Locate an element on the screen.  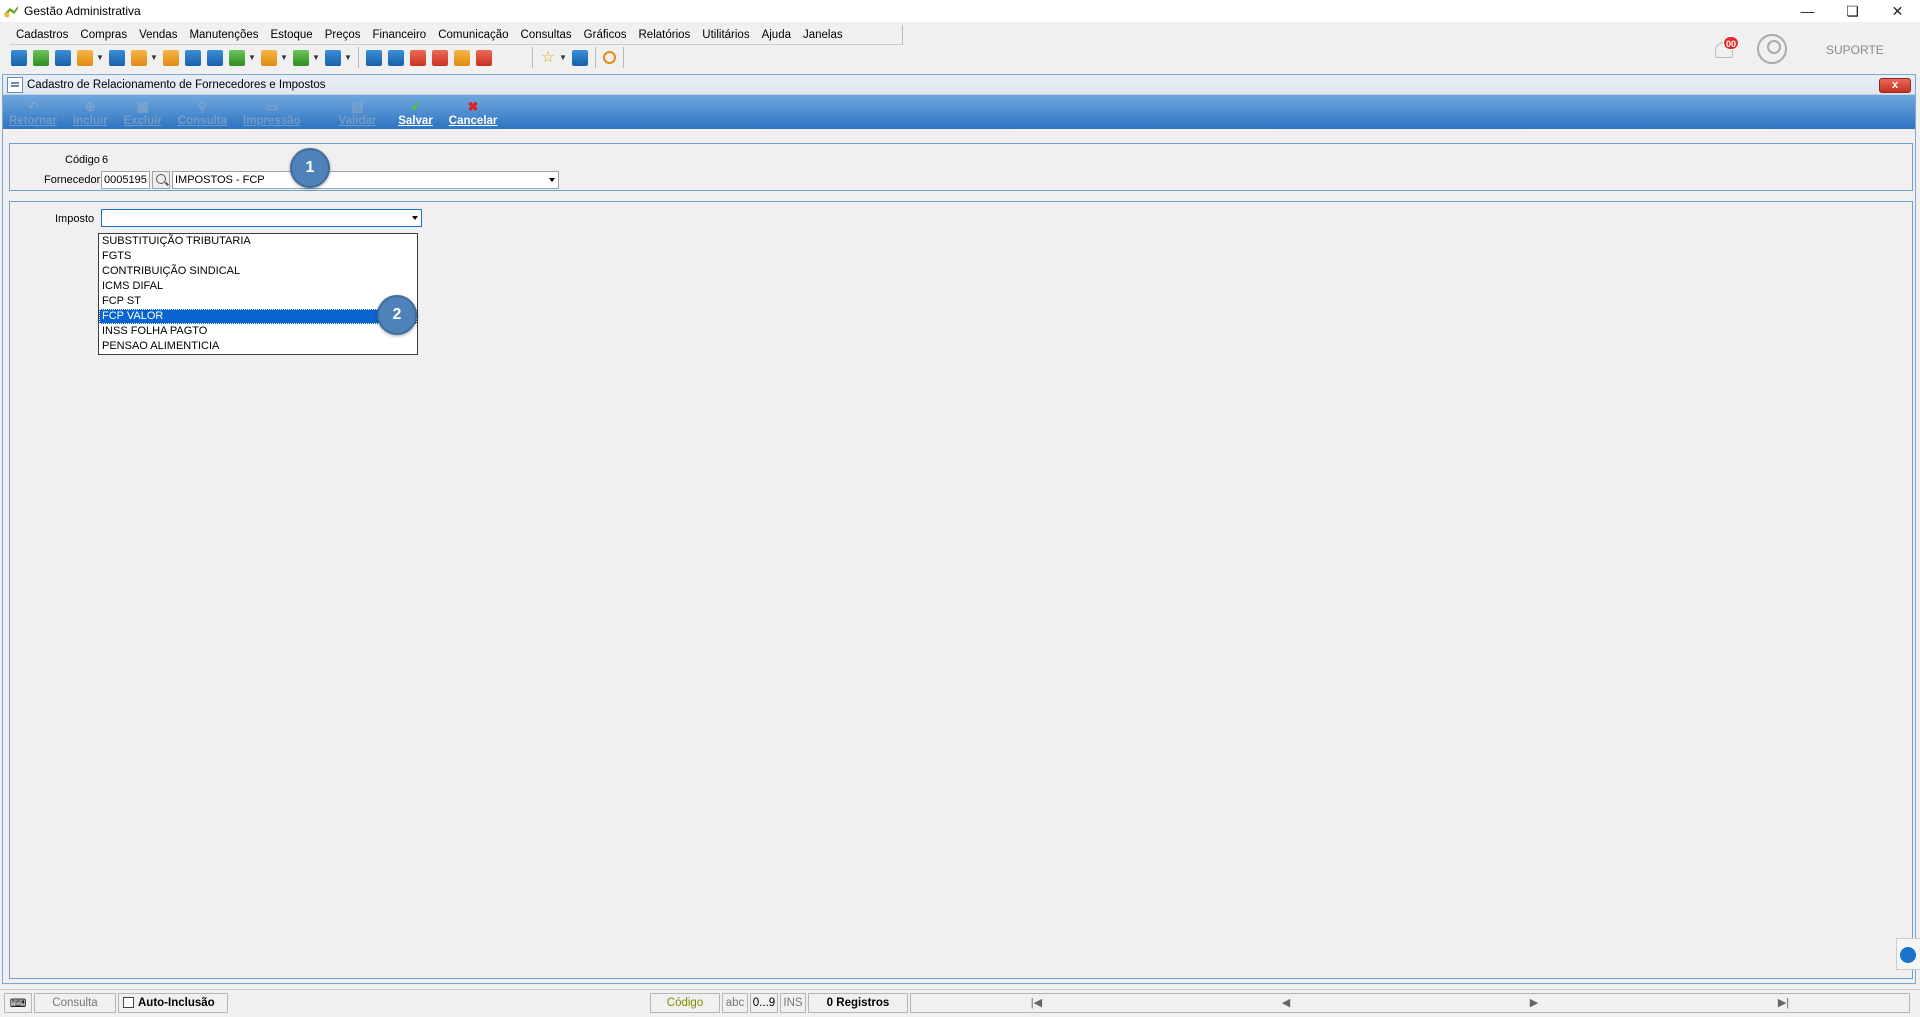
user-icon is located at coordinates (171, 57).